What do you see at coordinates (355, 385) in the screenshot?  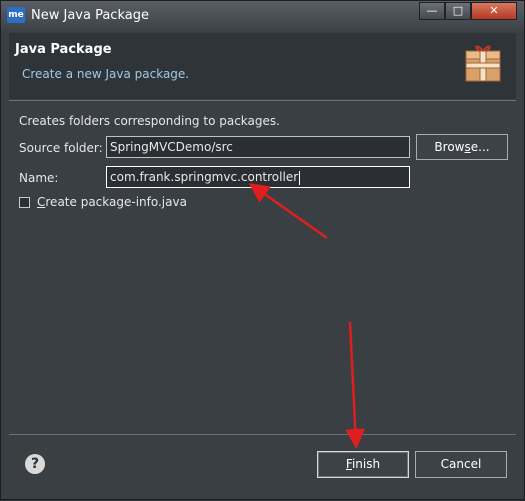 I see `arrow-to-finish-button` at bounding box center [355, 385].